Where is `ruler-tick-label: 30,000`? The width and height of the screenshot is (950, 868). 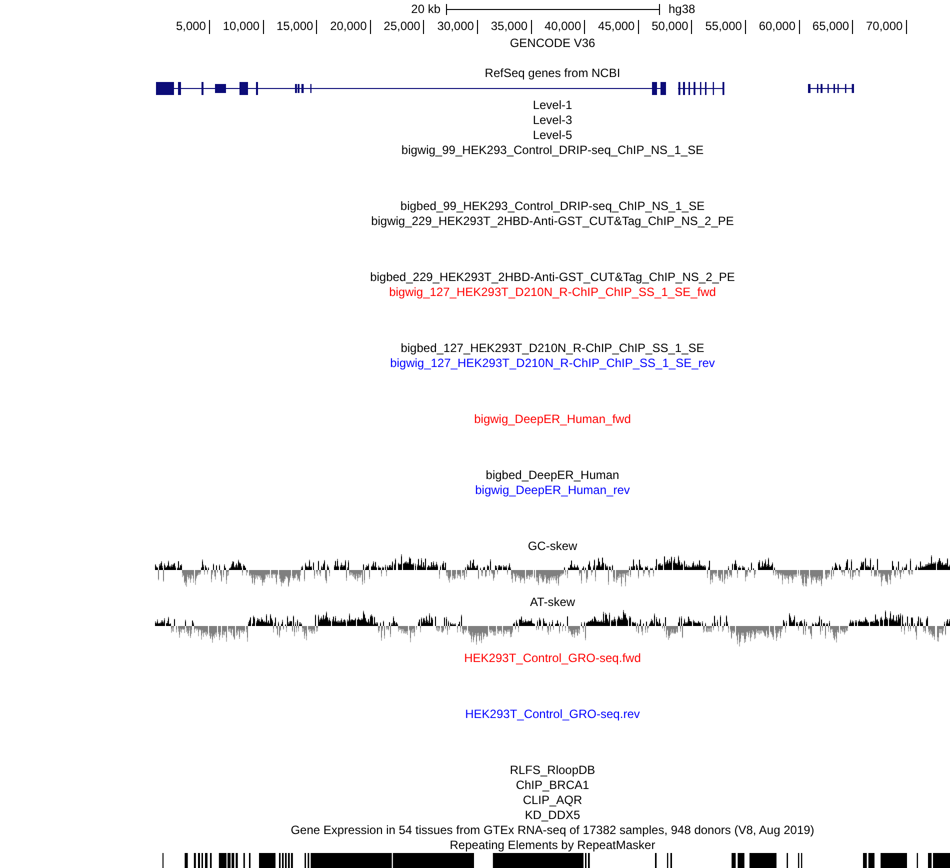
ruler-tick-label: 30,000 is located at coordinates (455, 26).